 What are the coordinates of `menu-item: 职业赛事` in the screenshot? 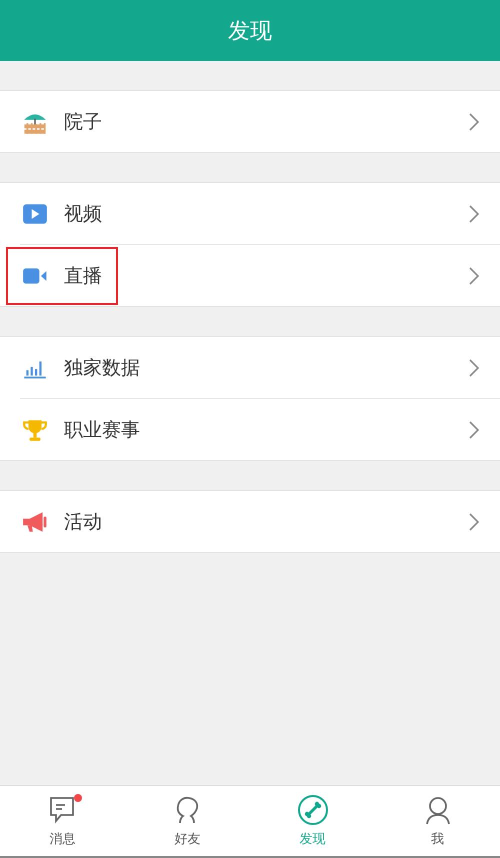 It's located at (250, 429).